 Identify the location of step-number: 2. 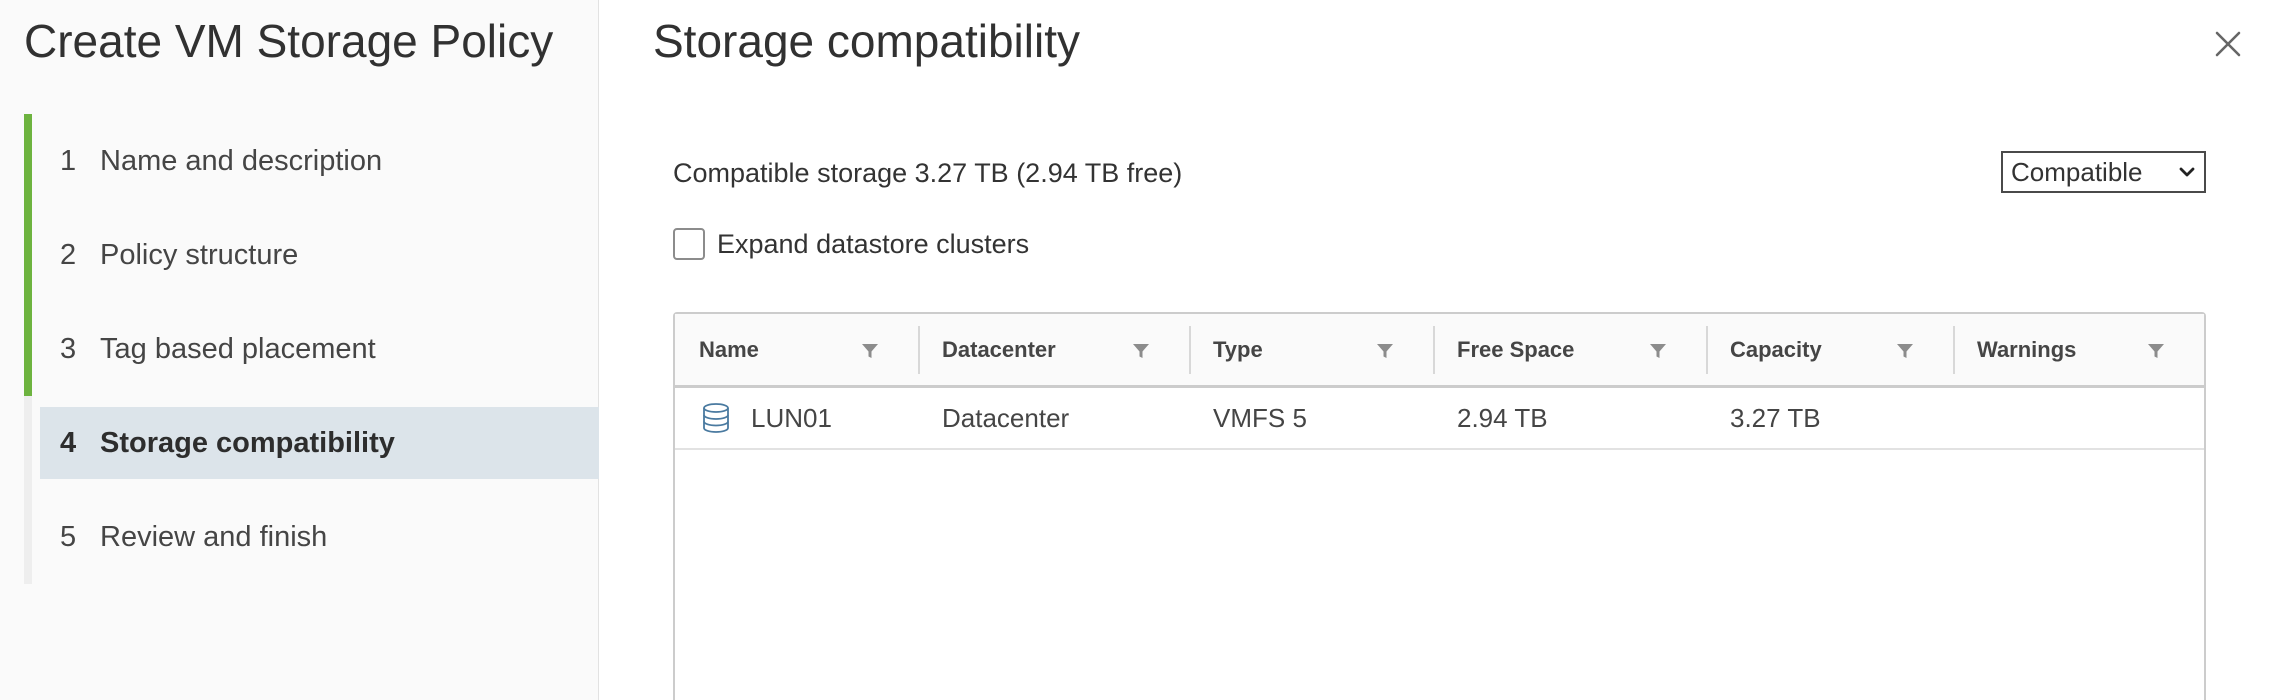
(68, 254).